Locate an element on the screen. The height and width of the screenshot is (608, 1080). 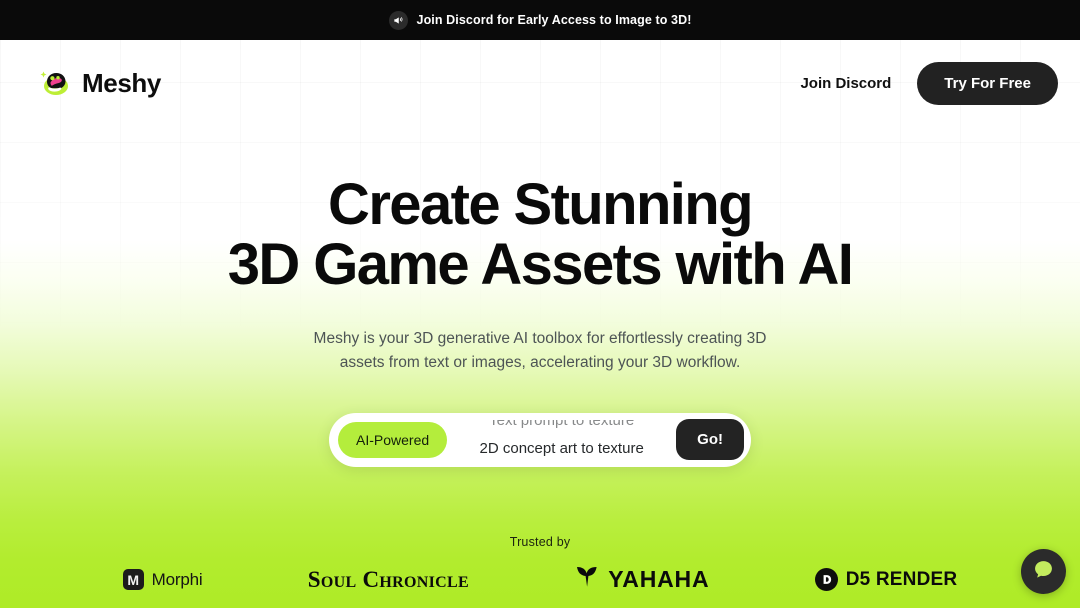
morphi-label: Morphi is located at coordinates (177, 579).